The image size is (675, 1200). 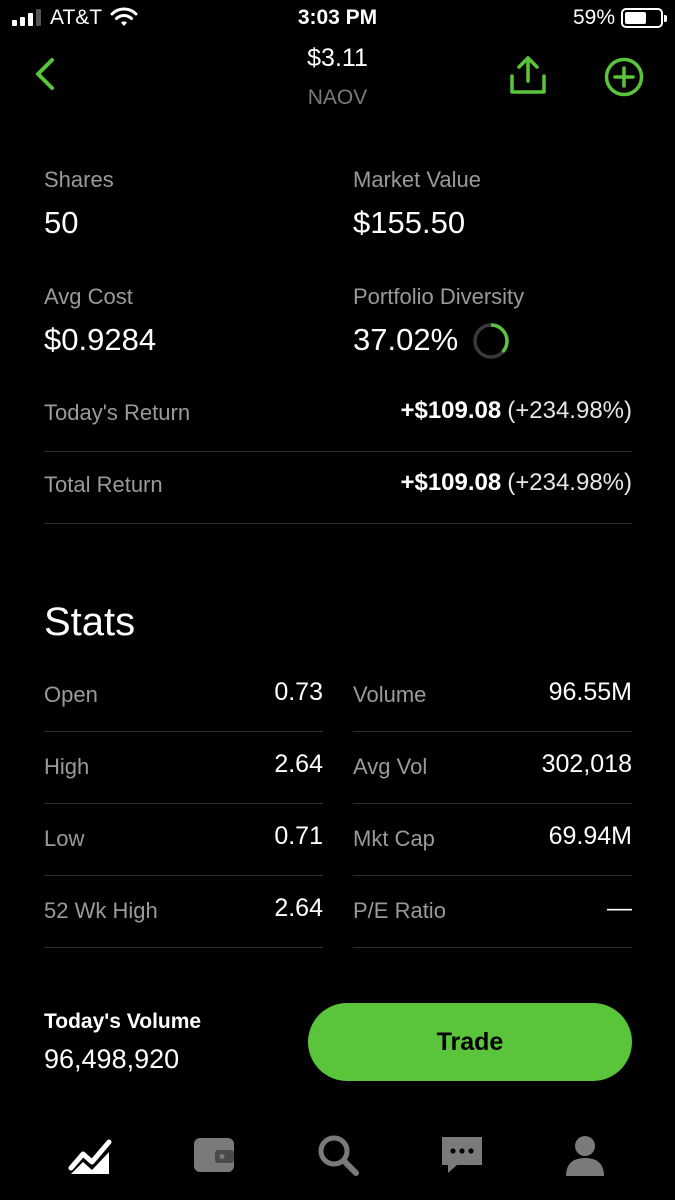 What do you see at coordinates (103, 484) in the screenshot?
I see `total-return-label: Total Return` at bounding box center [103, 484].